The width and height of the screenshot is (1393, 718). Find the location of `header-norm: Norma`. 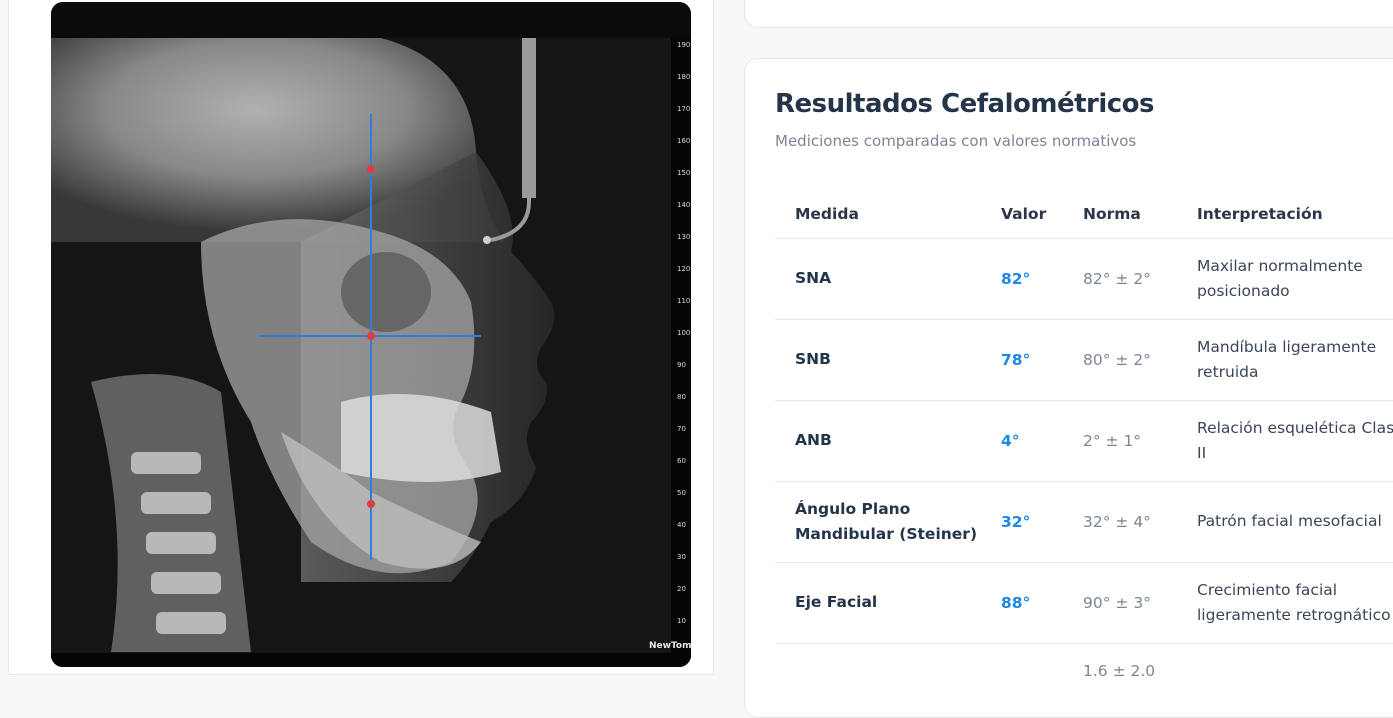

header-norm: Norma is located at coordinates (1120, 214).